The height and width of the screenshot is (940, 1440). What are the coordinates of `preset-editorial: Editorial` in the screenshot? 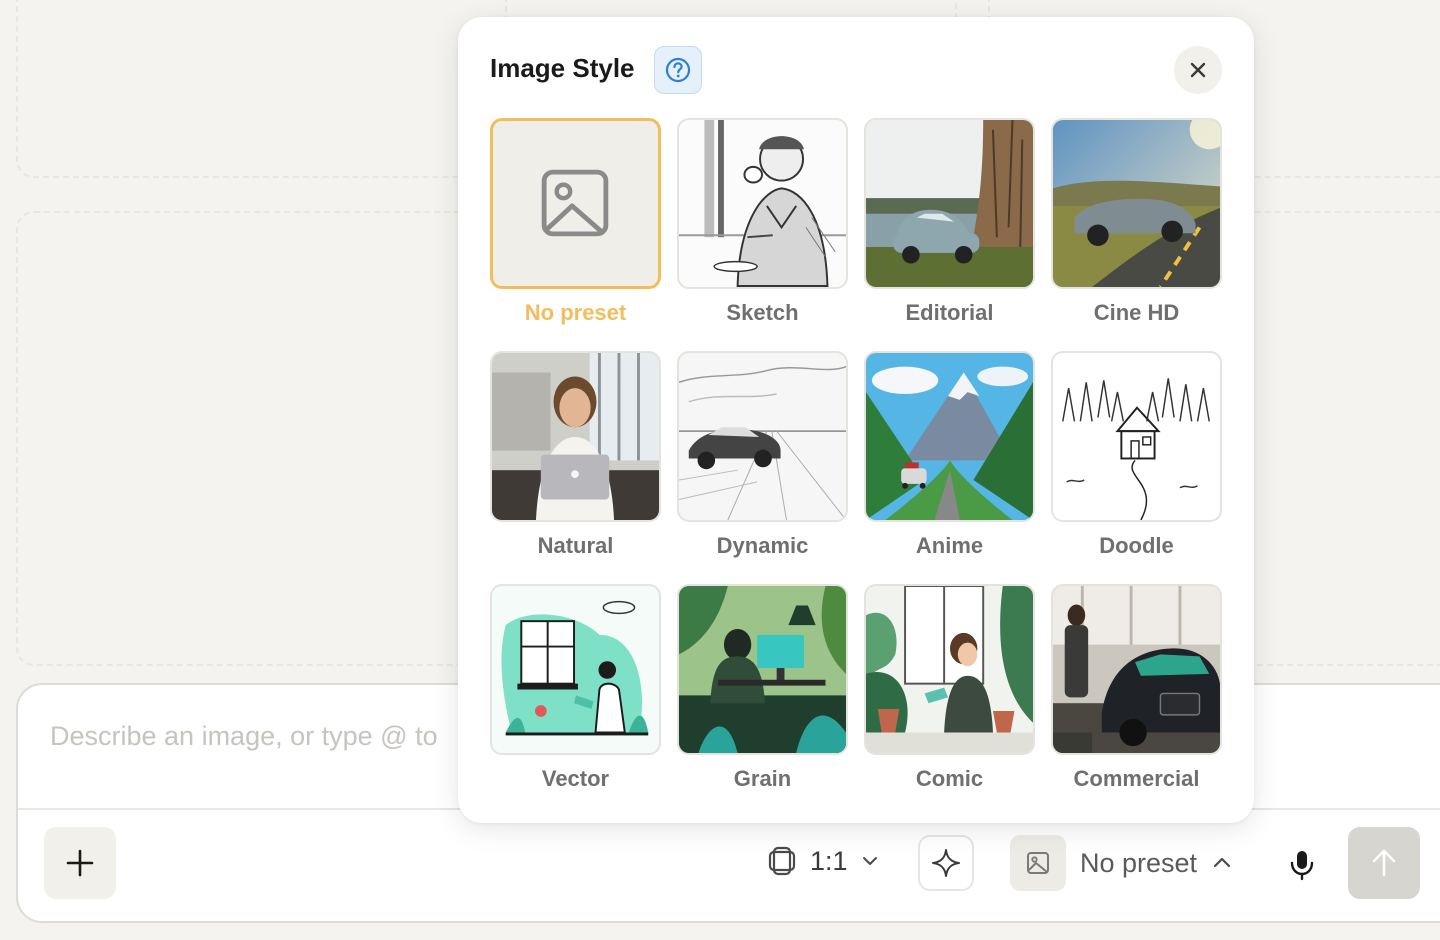 It's located at (949, 222).